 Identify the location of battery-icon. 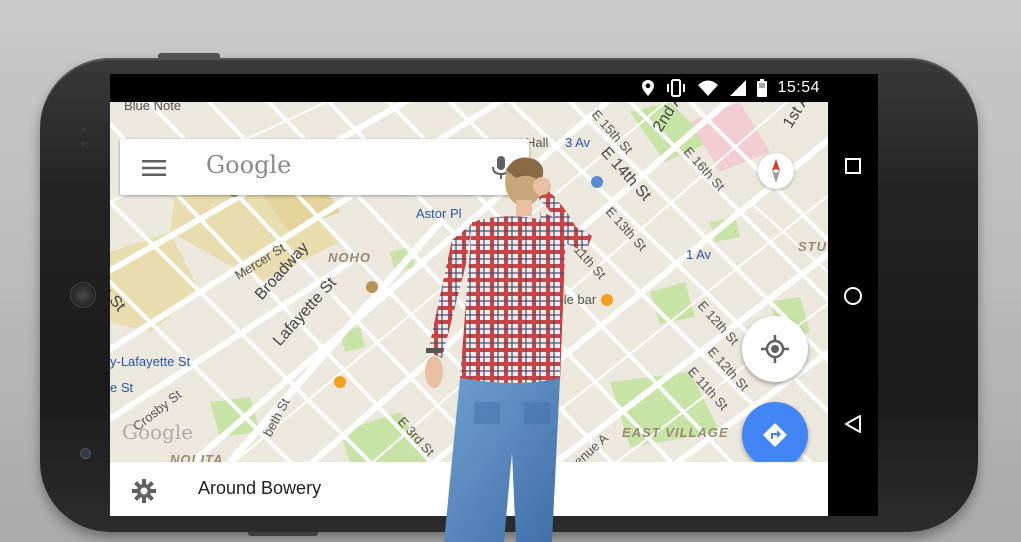
(762, 88).